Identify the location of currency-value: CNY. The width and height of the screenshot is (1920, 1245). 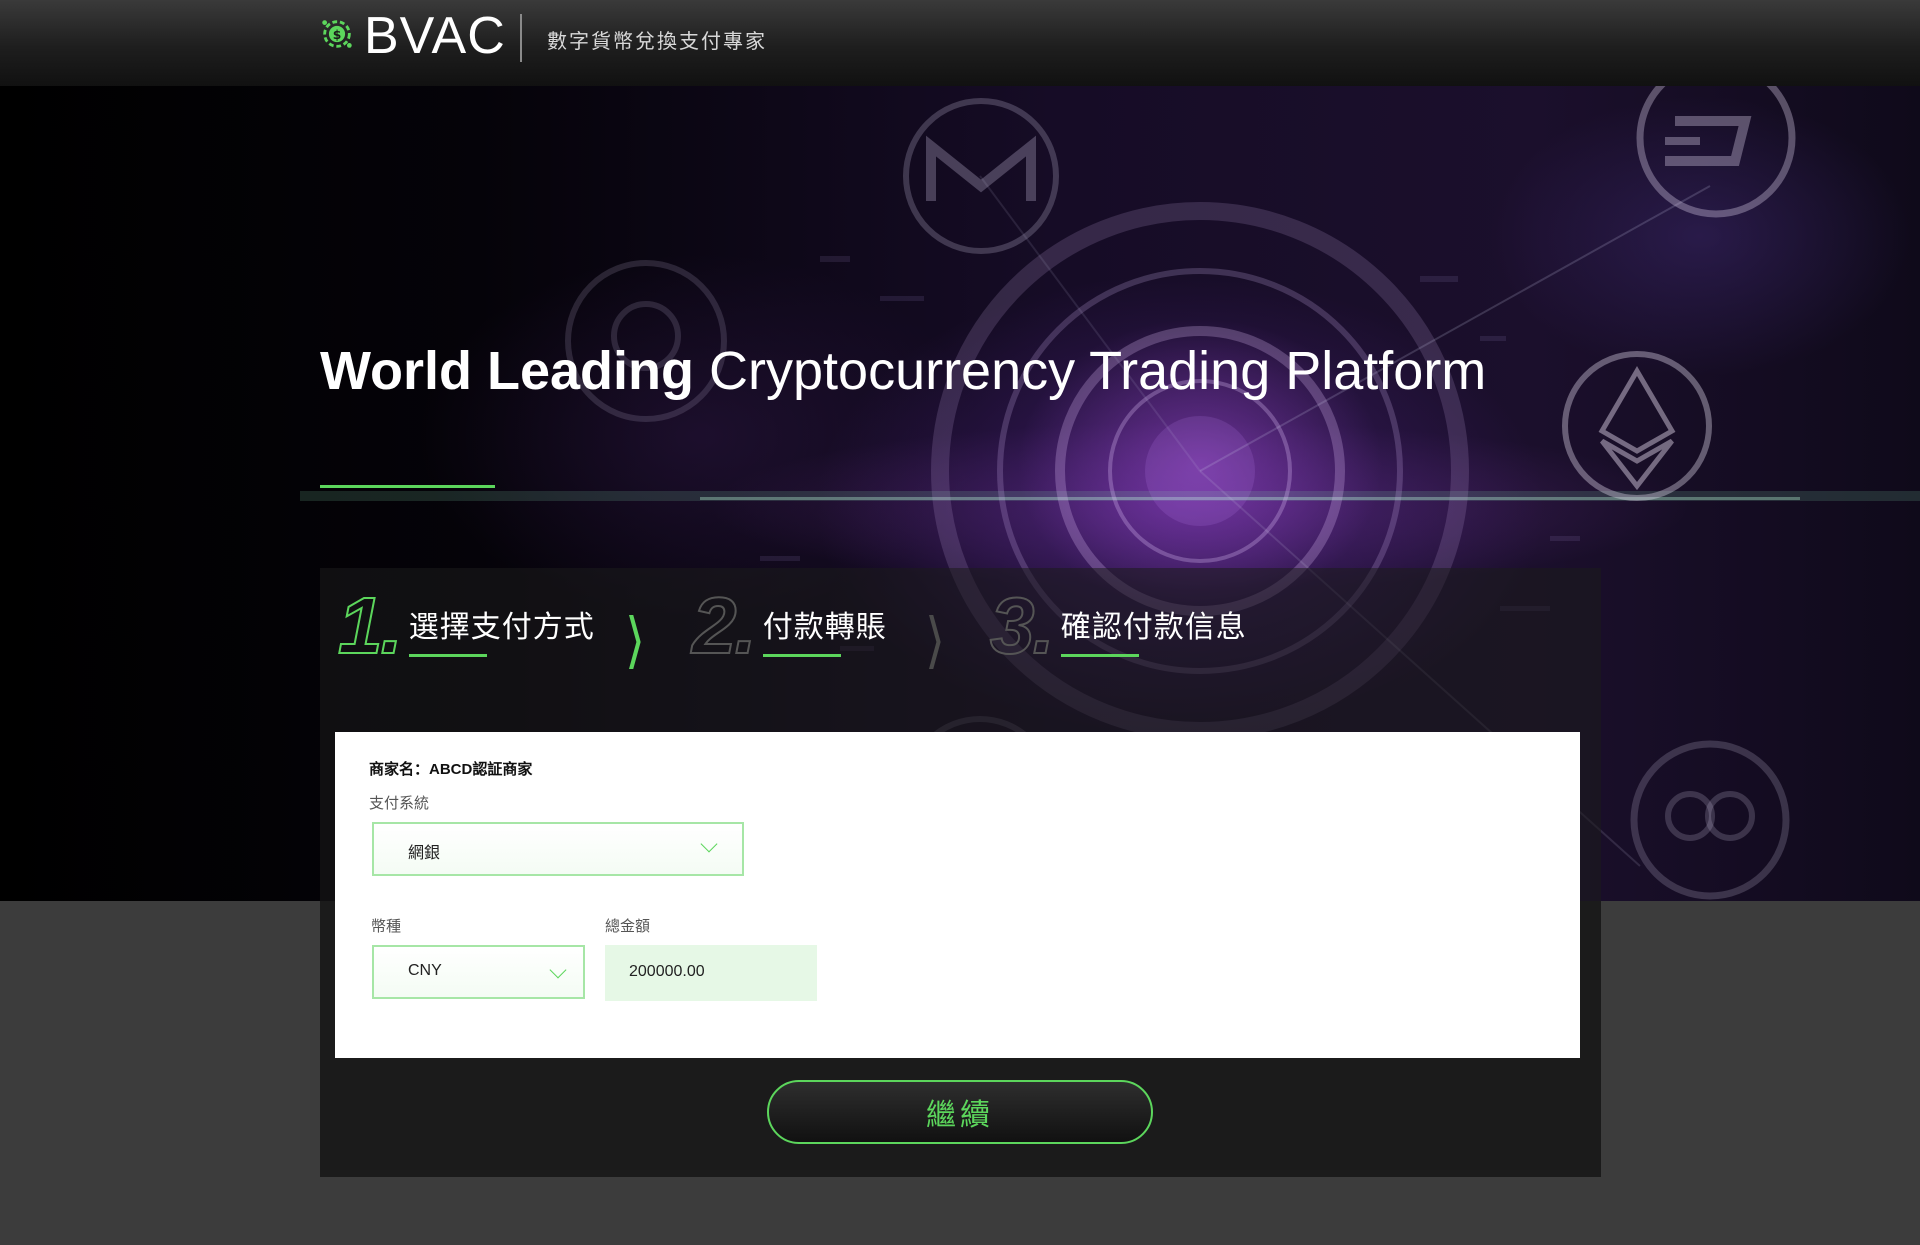
(425, 970).